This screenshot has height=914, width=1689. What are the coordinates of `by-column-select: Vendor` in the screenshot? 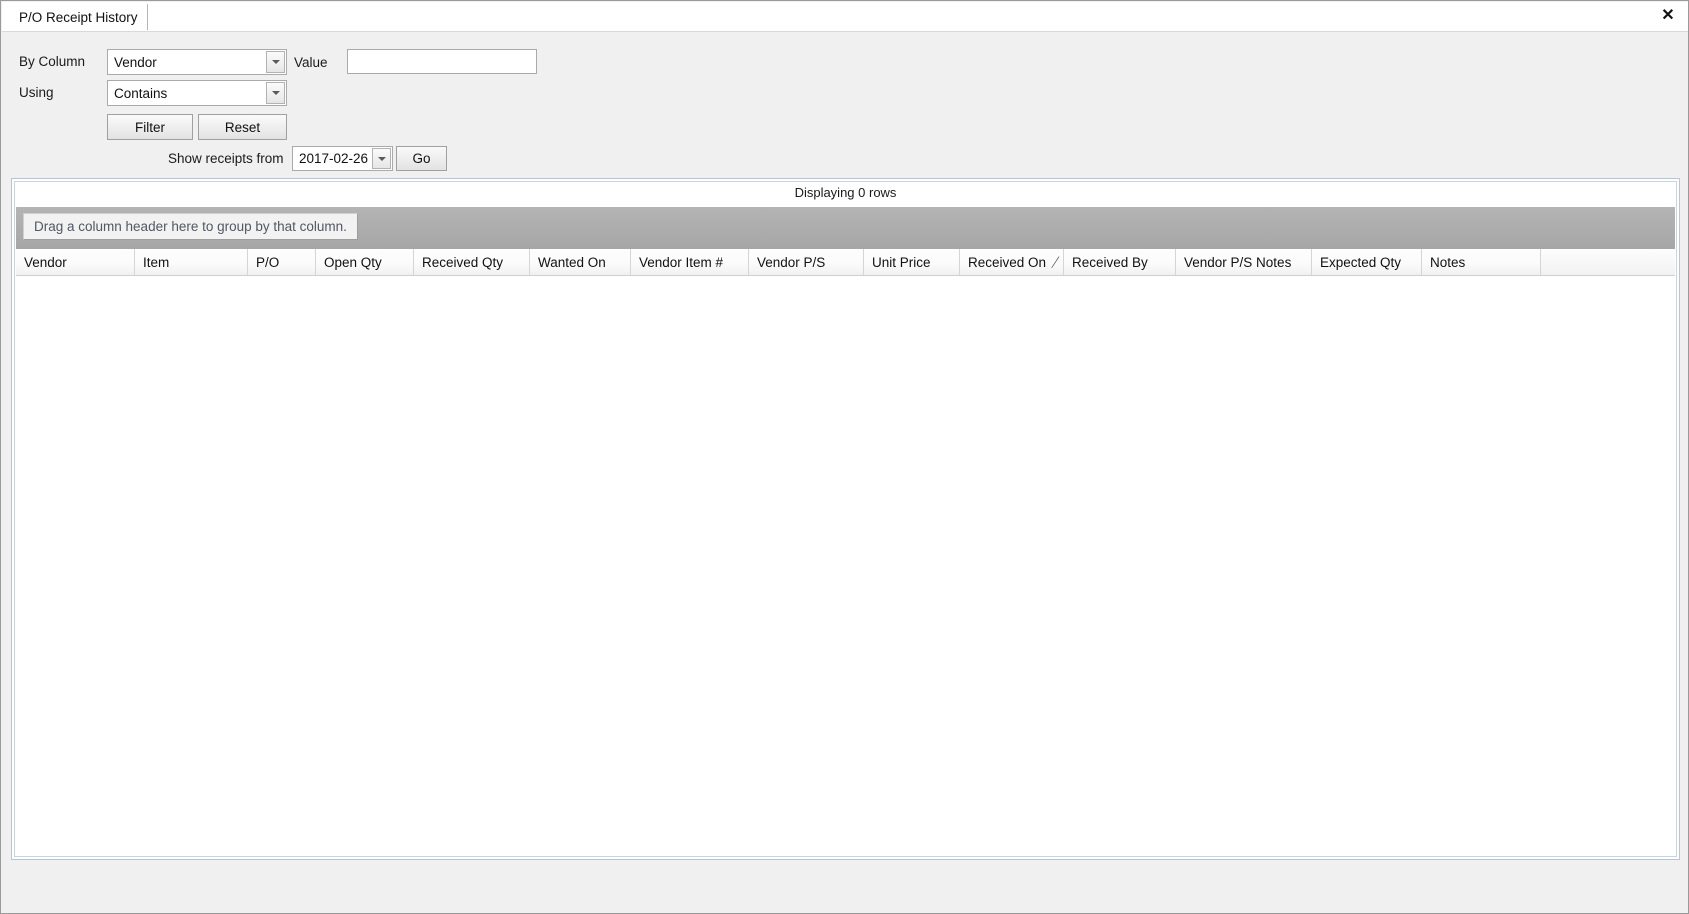 It's located at (197, 62).